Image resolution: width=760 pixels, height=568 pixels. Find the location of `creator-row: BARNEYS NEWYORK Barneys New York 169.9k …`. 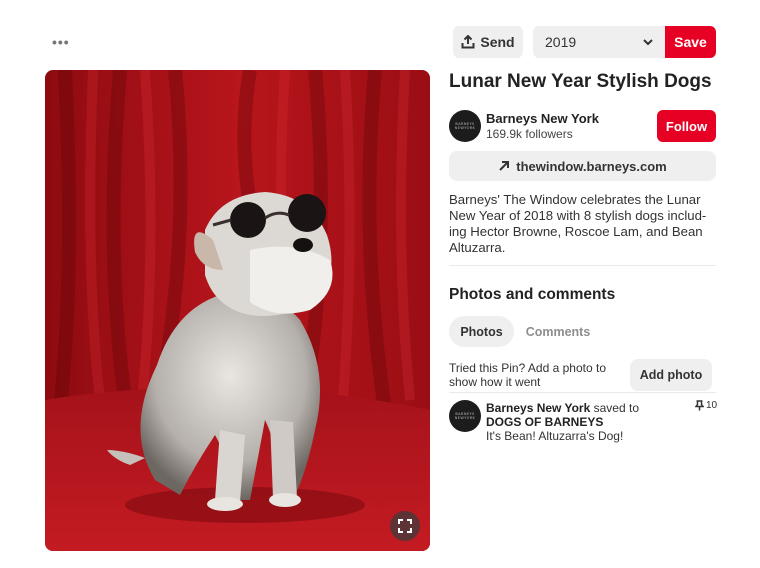

creator-row: BARNEYS NEWYORK Barneys New York 169.9k … is located at coordinates (582, 126).